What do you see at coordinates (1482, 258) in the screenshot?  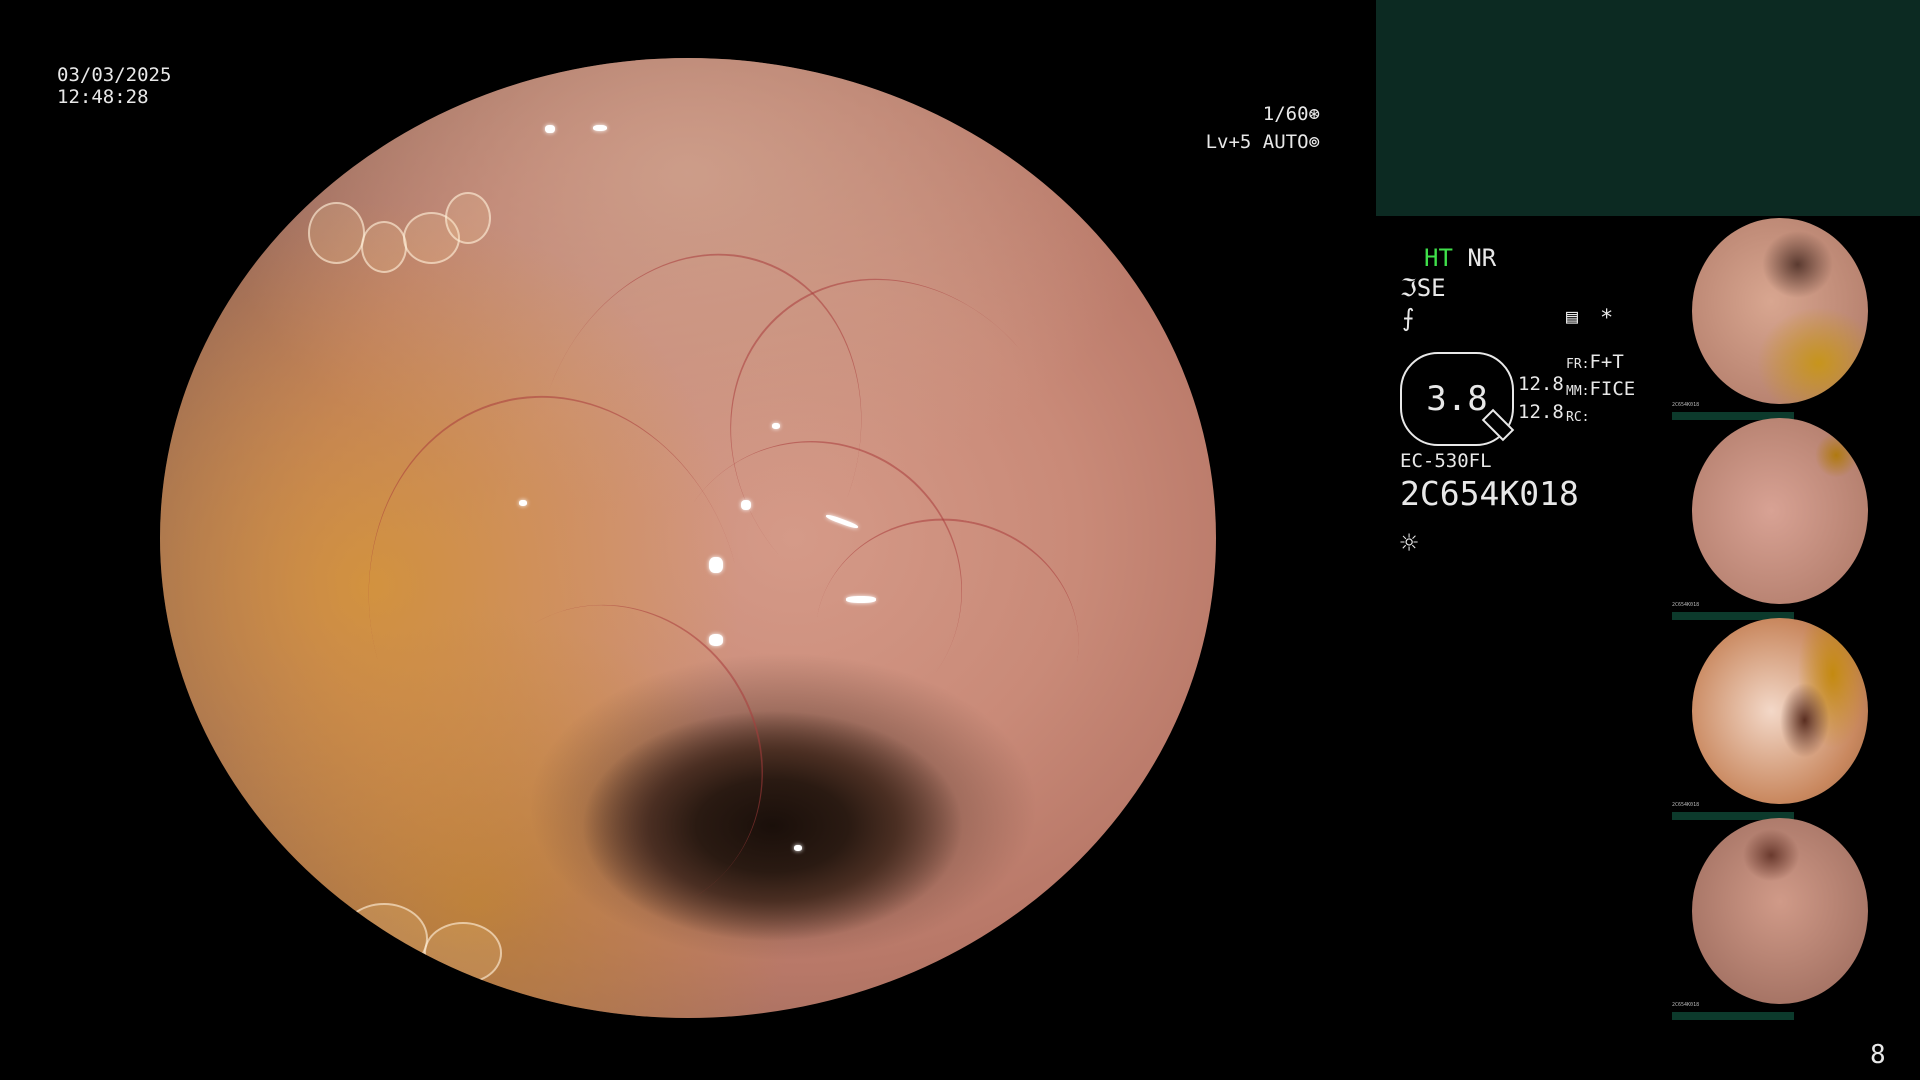 I see `nr-indicator: NR` at bounding box center [1482, 258].